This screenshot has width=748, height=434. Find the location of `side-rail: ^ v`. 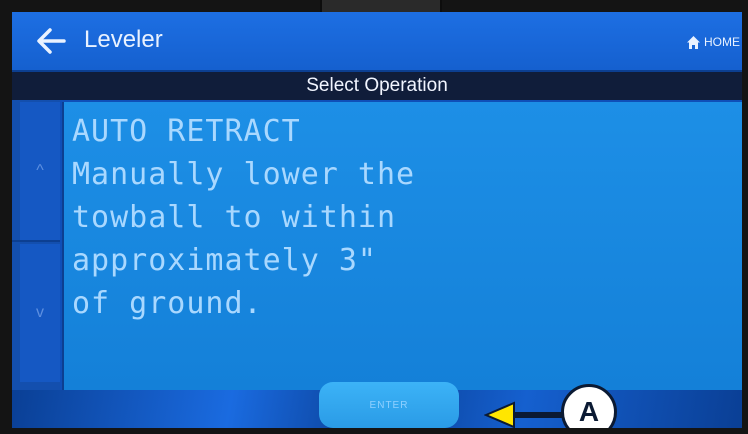

side-rail: ^ v is located at coordinates (36, 245).